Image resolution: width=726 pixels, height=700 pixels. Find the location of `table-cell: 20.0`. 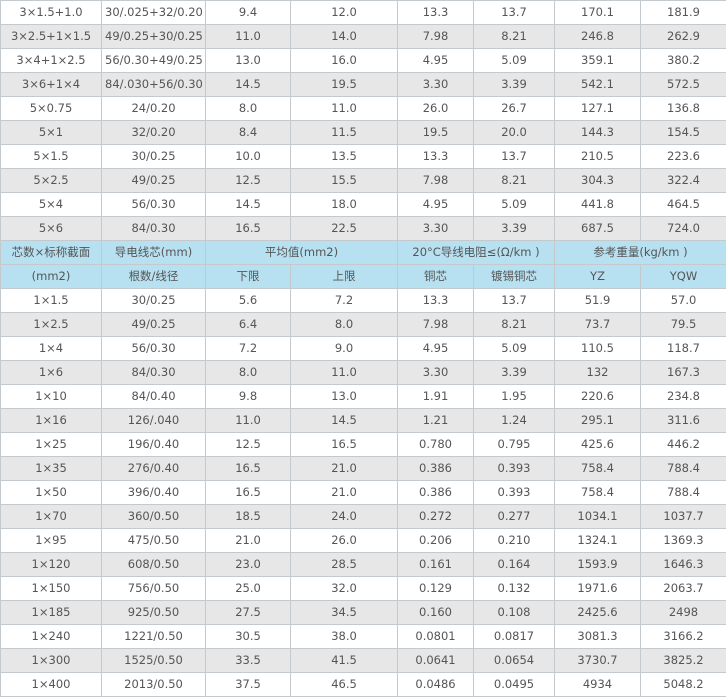

table-cell: 20.0 is located at coordinates (514, 132).